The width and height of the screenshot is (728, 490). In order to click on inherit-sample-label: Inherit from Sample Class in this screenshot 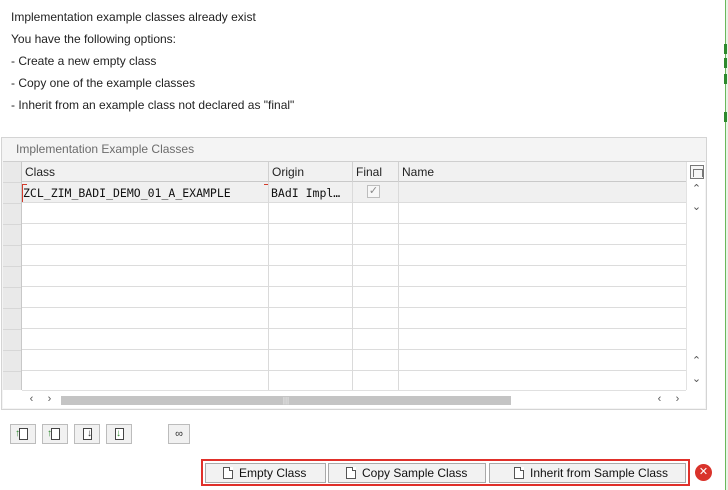, I will do `click(599, 473)`.